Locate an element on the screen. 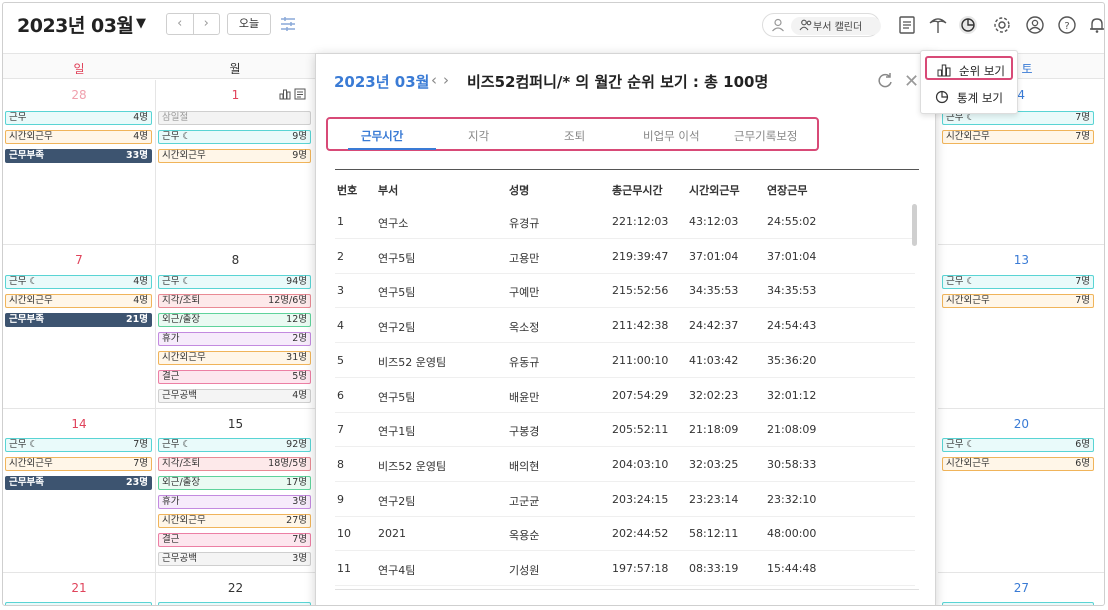 Image resolution: width=1108 pixels, height=610 pixels. next-month-button: › is located at coordinates (207, 24).